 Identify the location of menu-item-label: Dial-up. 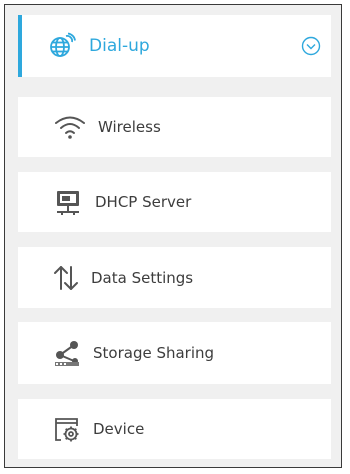
(119, 46).